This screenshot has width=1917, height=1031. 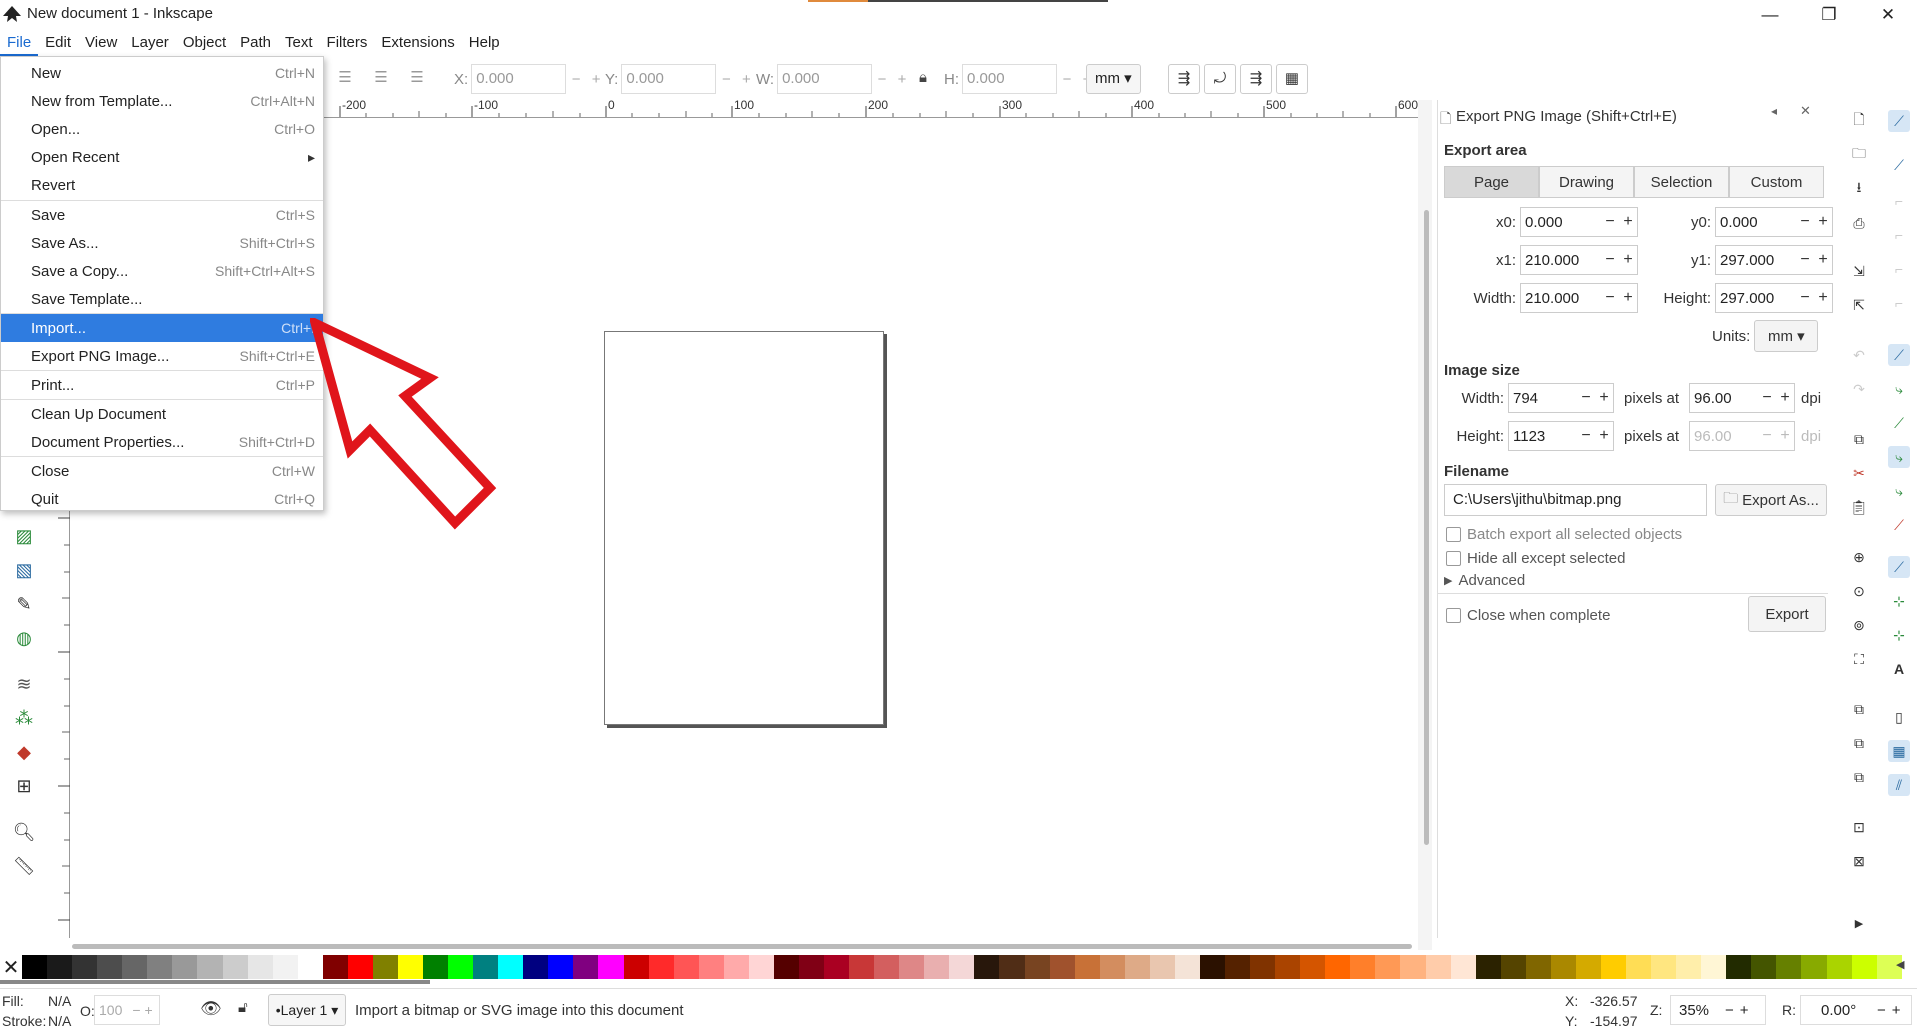 I want to click on panel-collapse-icon: ◂, so click(x=1774, y=111).